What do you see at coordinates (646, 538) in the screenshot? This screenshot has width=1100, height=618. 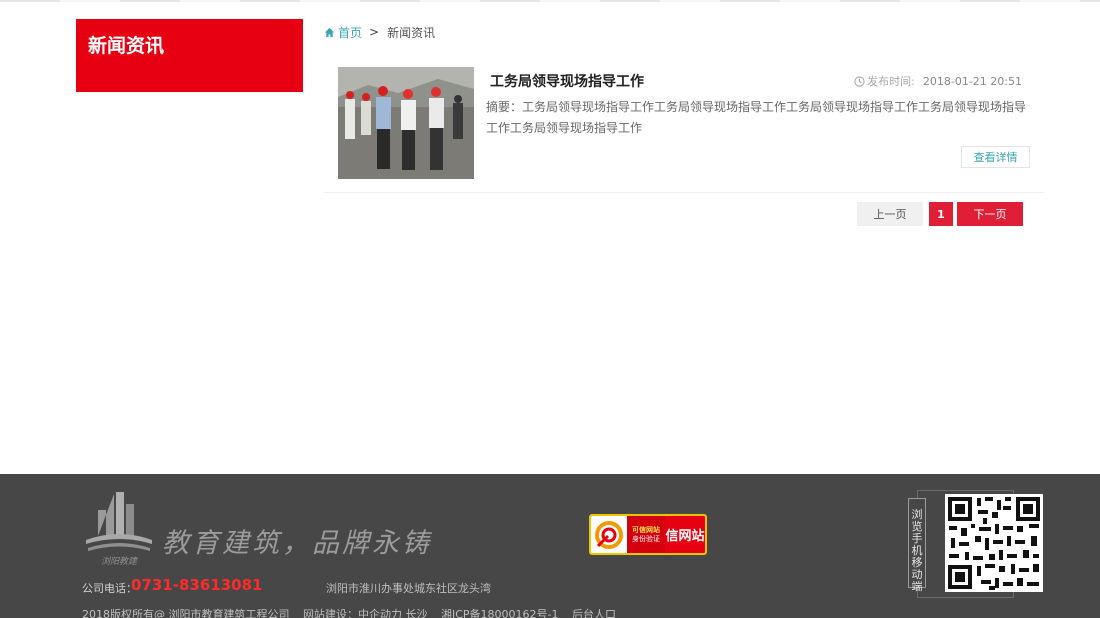 I see `badge-bottom-text: 身份验证` at bounding box center [646, 538].